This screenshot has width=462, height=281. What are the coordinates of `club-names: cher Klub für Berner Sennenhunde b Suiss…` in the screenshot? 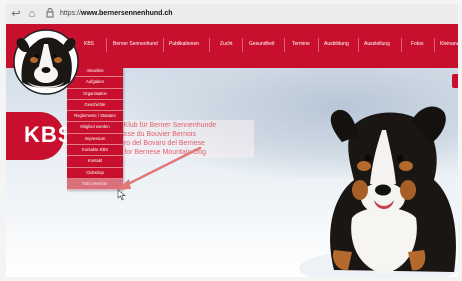 It's located at (179, 139).